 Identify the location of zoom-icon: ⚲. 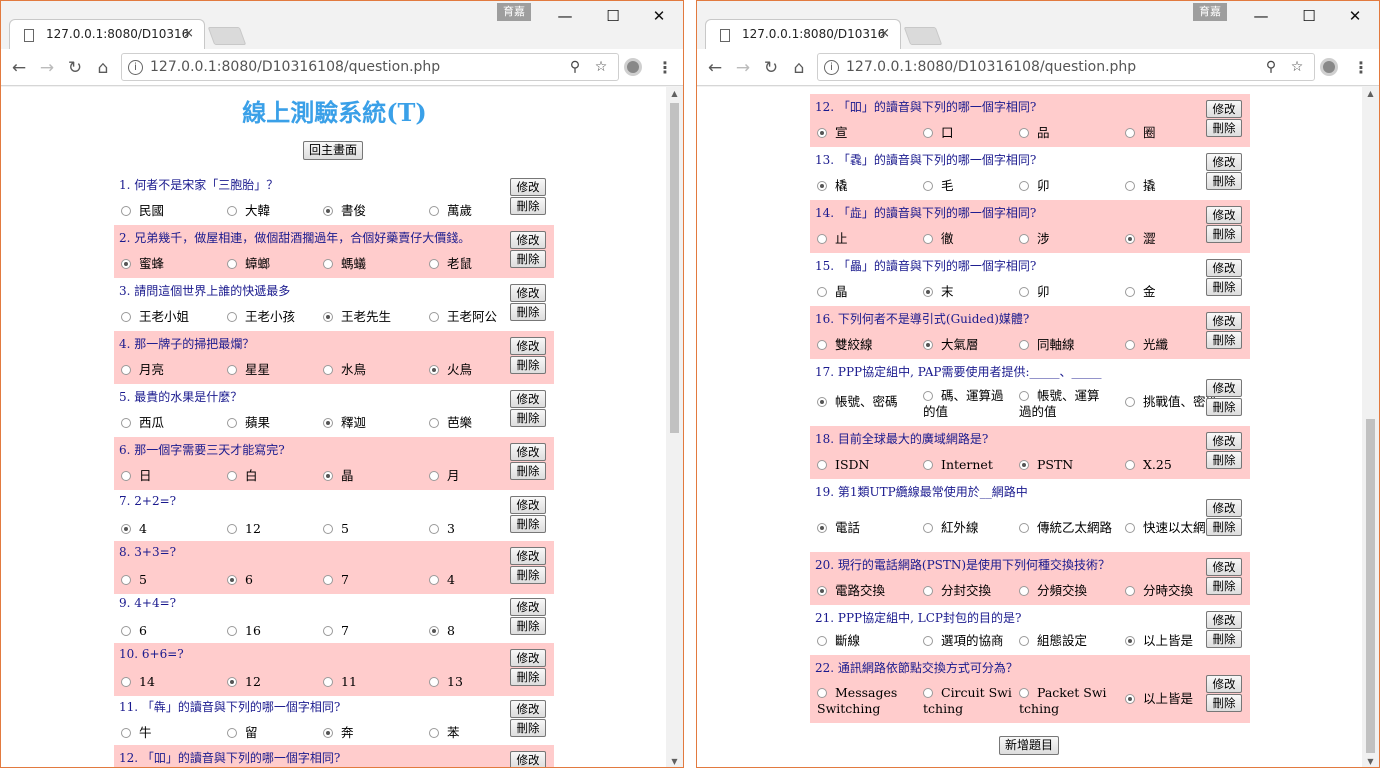
(1271, 67).